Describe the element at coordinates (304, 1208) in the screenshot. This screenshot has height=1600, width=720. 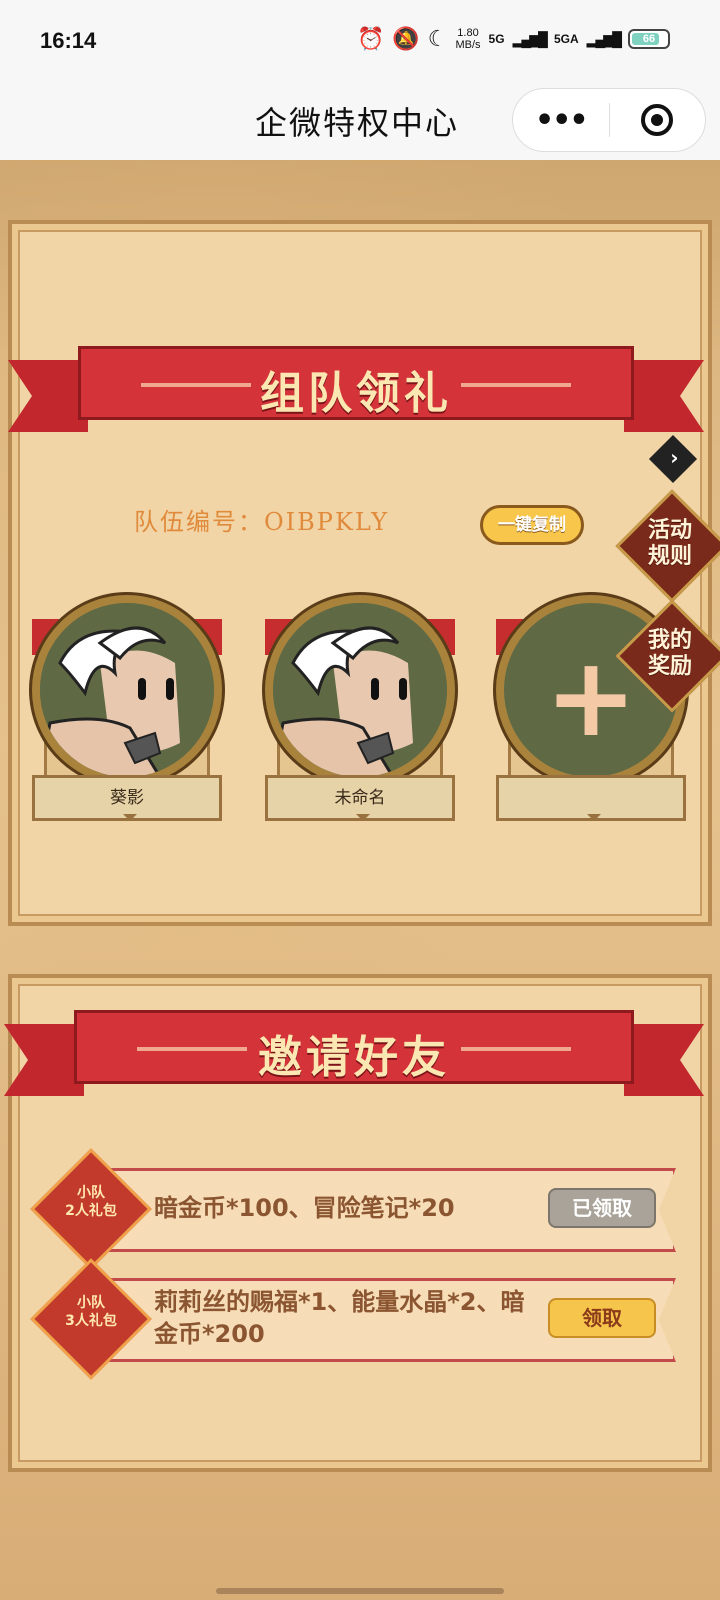
I see `reward-description: 暗金币*100、冒险笔记*20` at that location.